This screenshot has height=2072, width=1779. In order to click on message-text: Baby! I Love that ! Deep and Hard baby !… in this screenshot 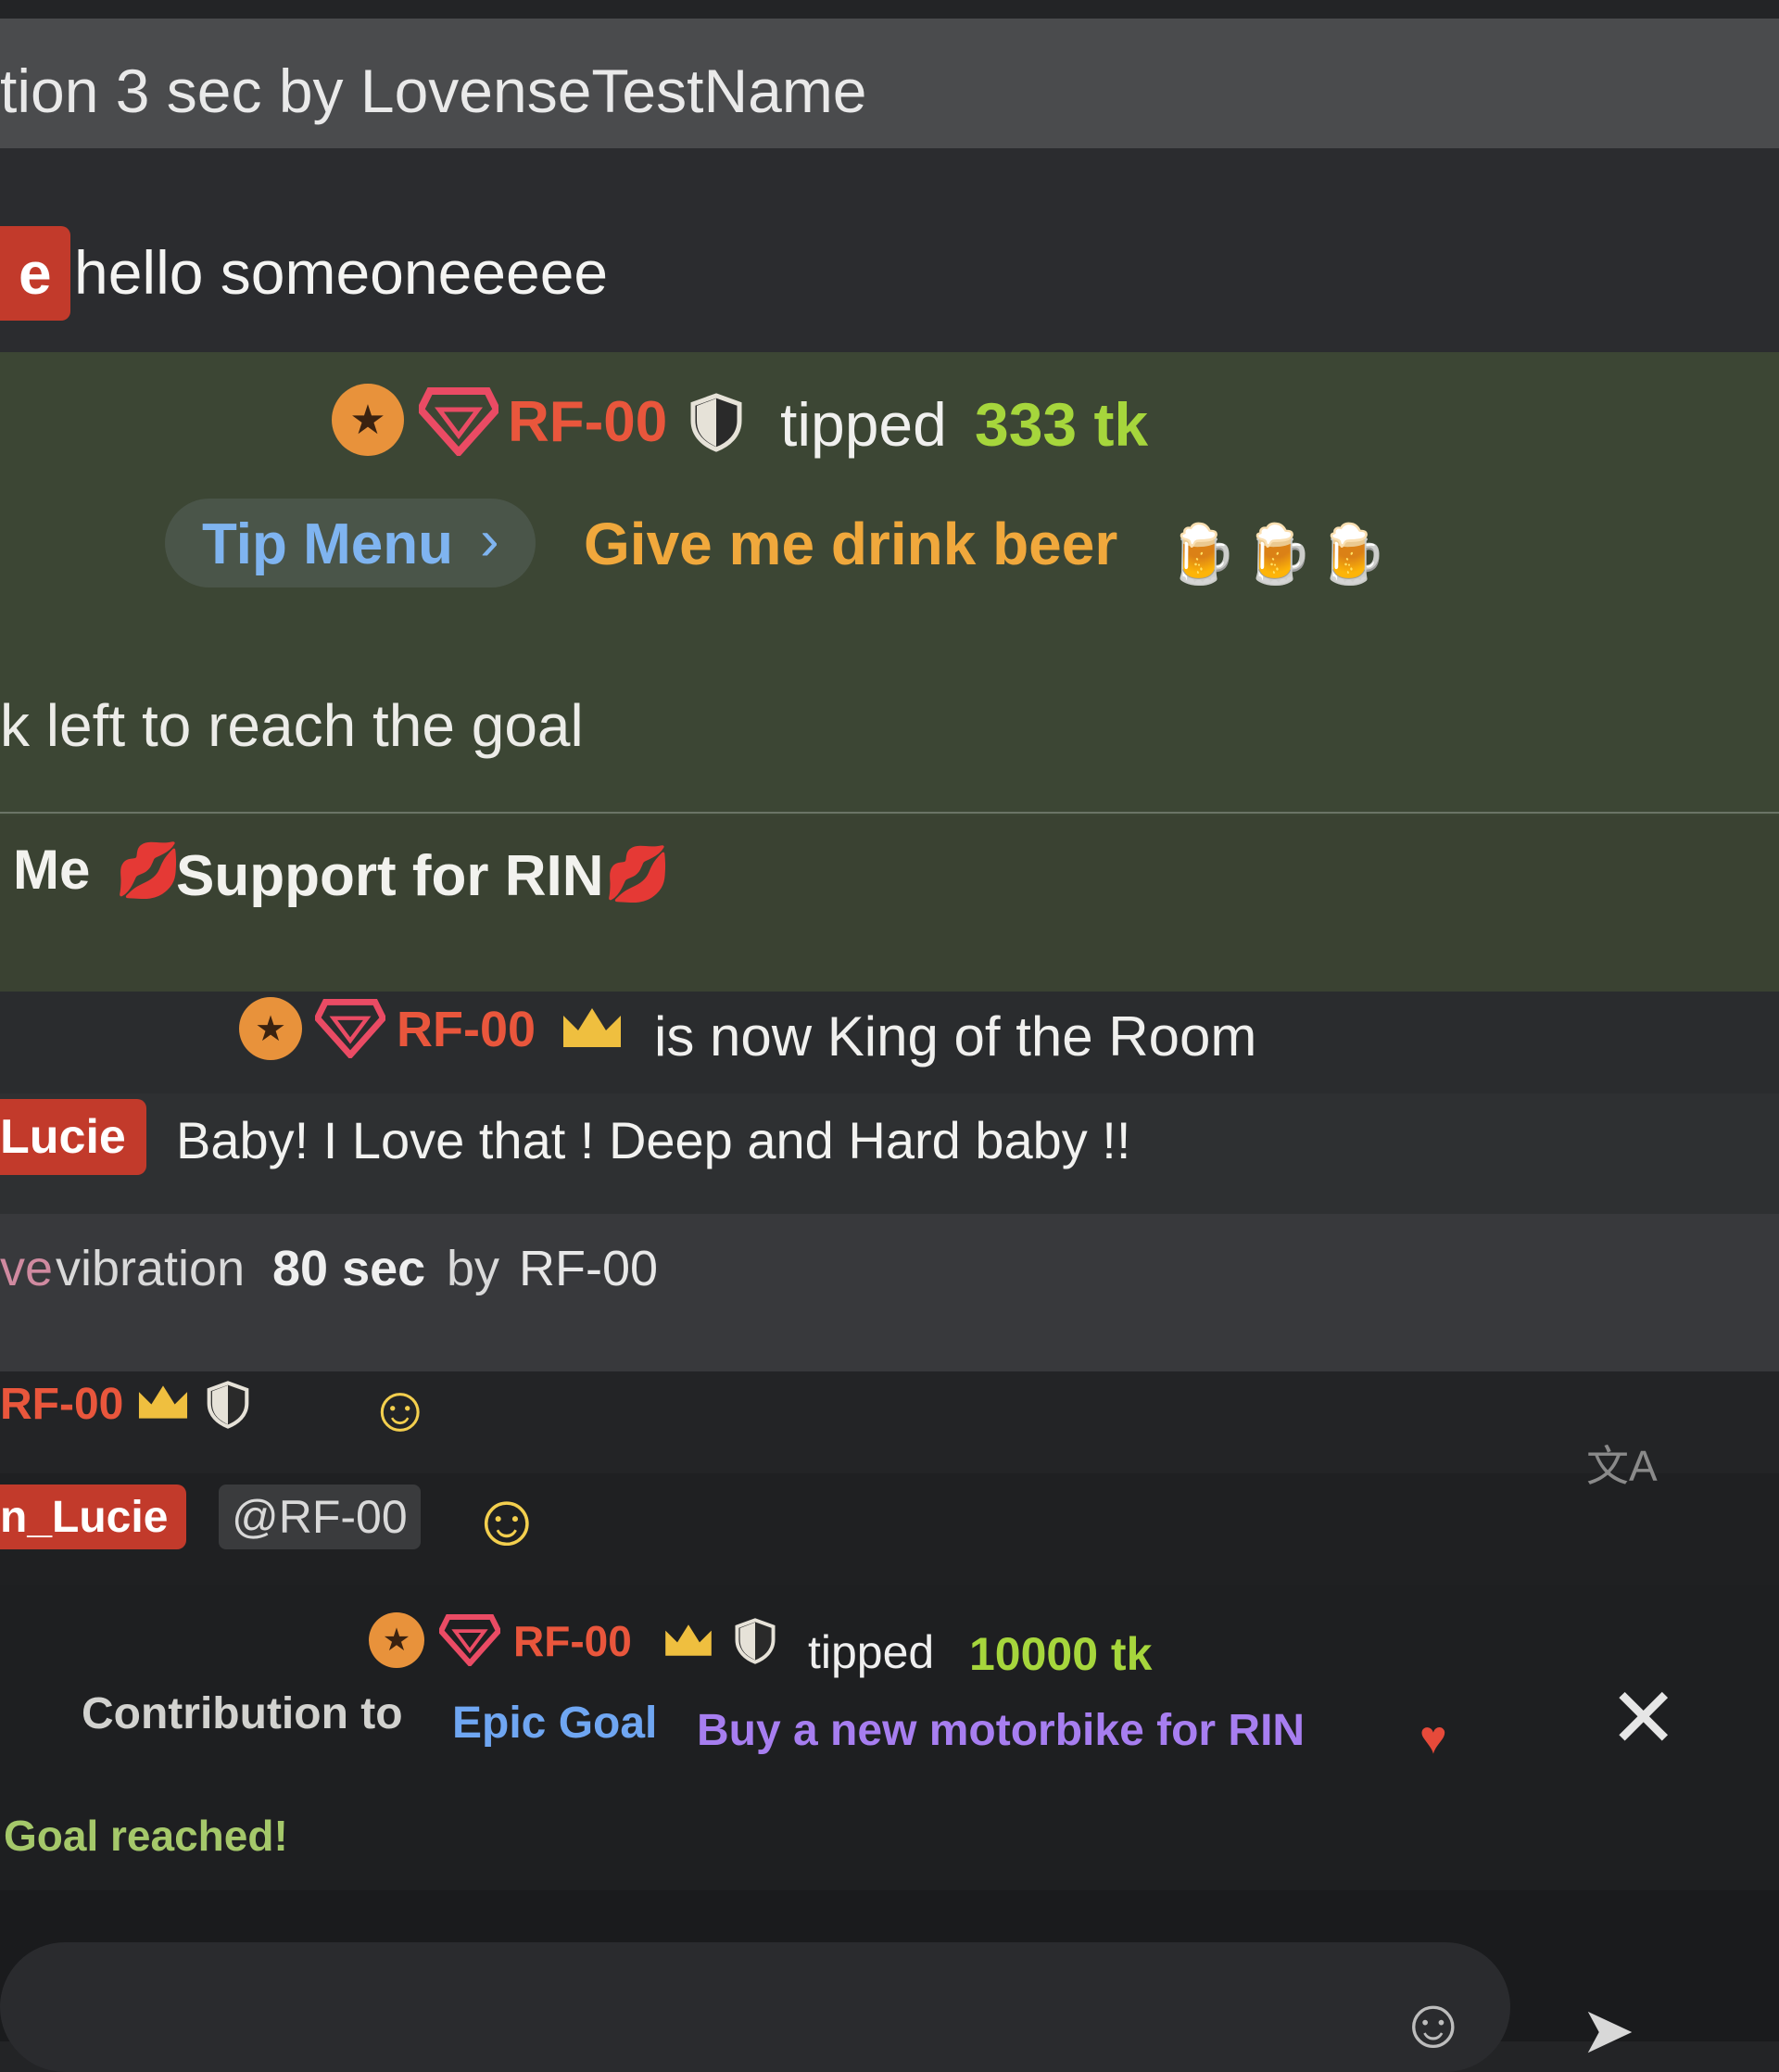, I will do `click(653, 1140)`.